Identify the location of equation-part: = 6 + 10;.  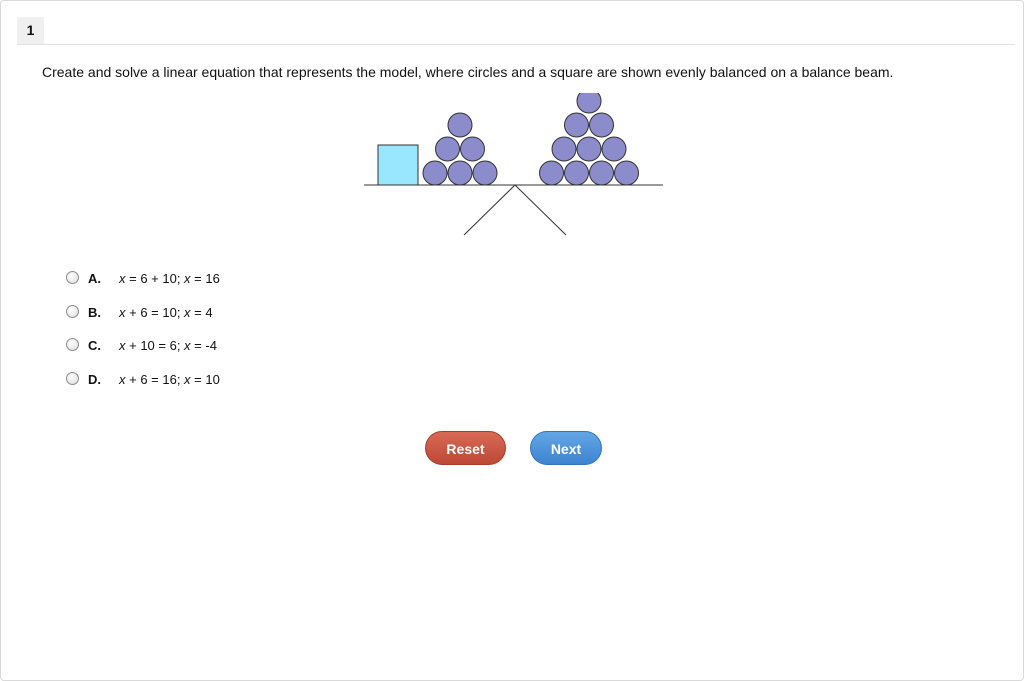
(155, 278).